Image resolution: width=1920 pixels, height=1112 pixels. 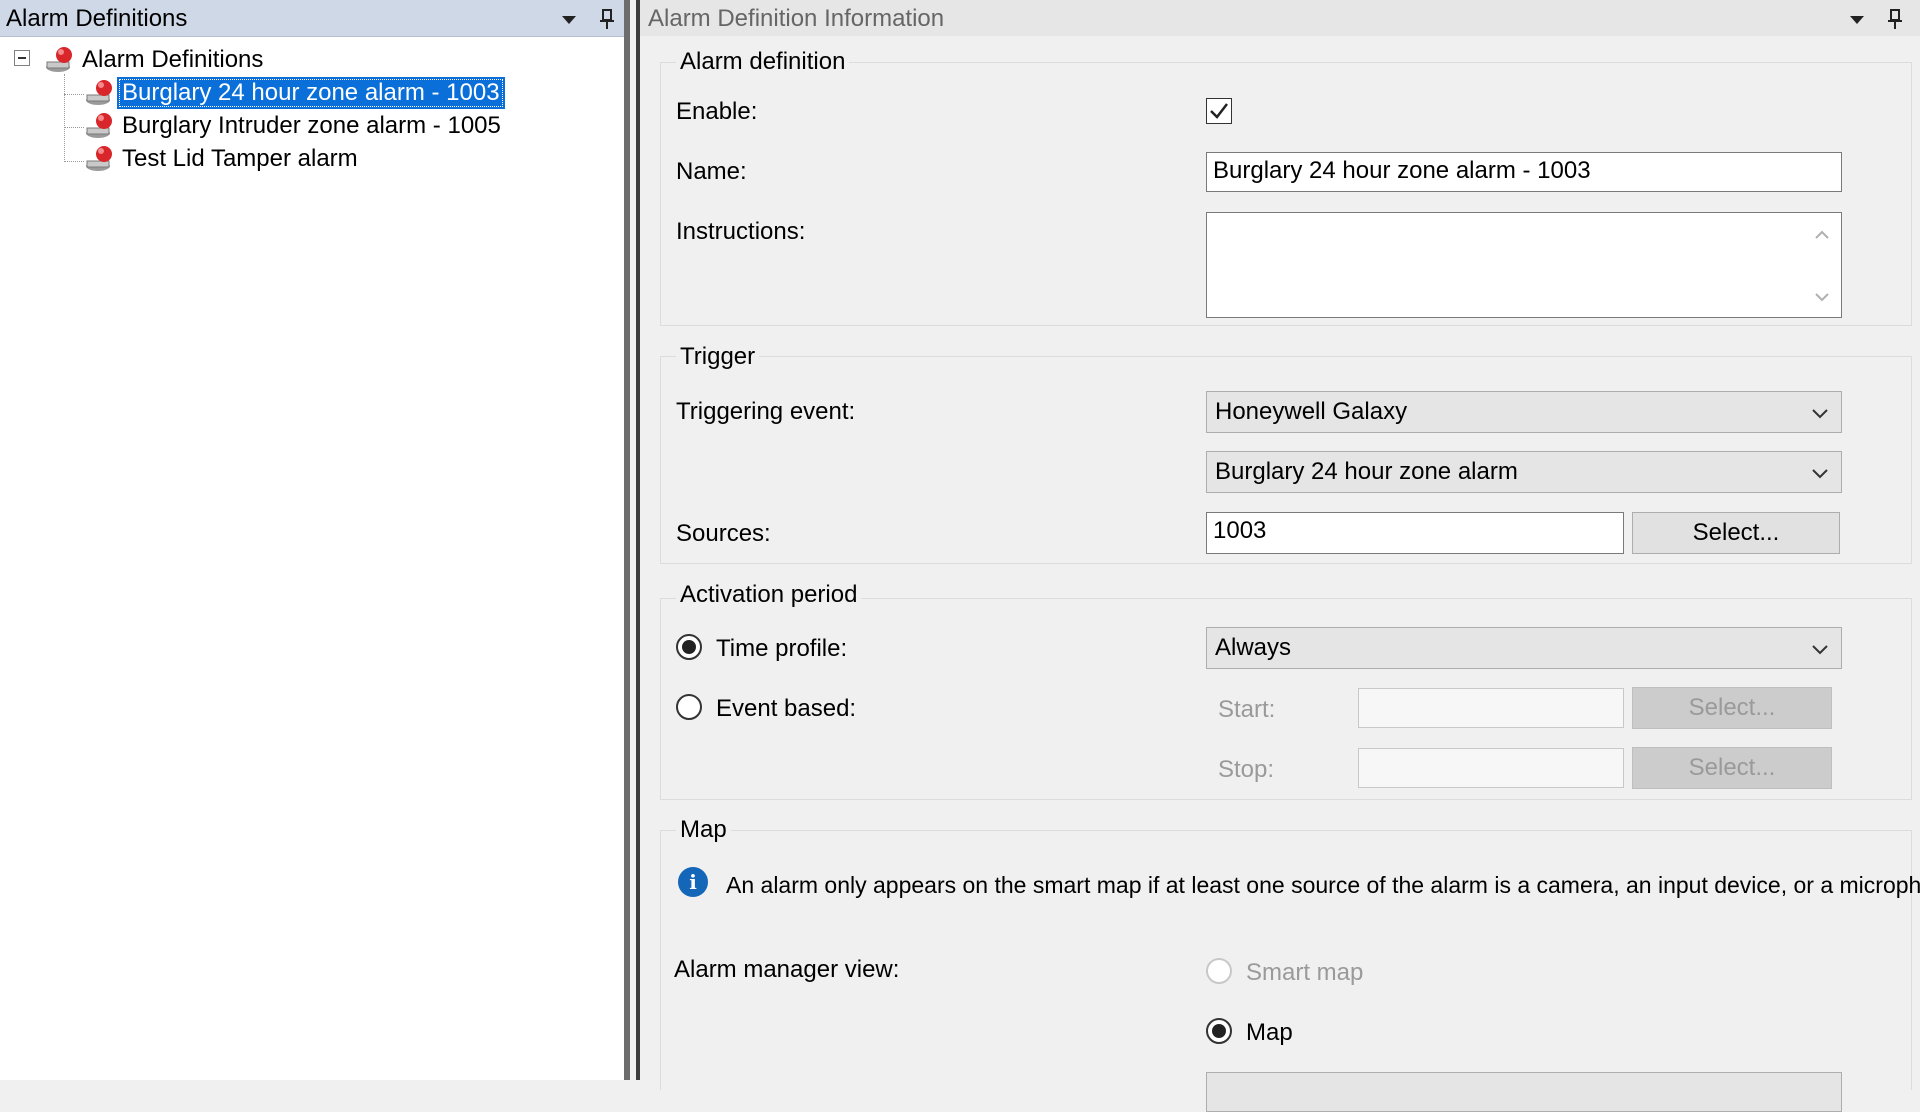 What do you see at coordinates (703, 830) in the screenshot?
I see `map-group-title: Map` at bounding box center [703, 830].